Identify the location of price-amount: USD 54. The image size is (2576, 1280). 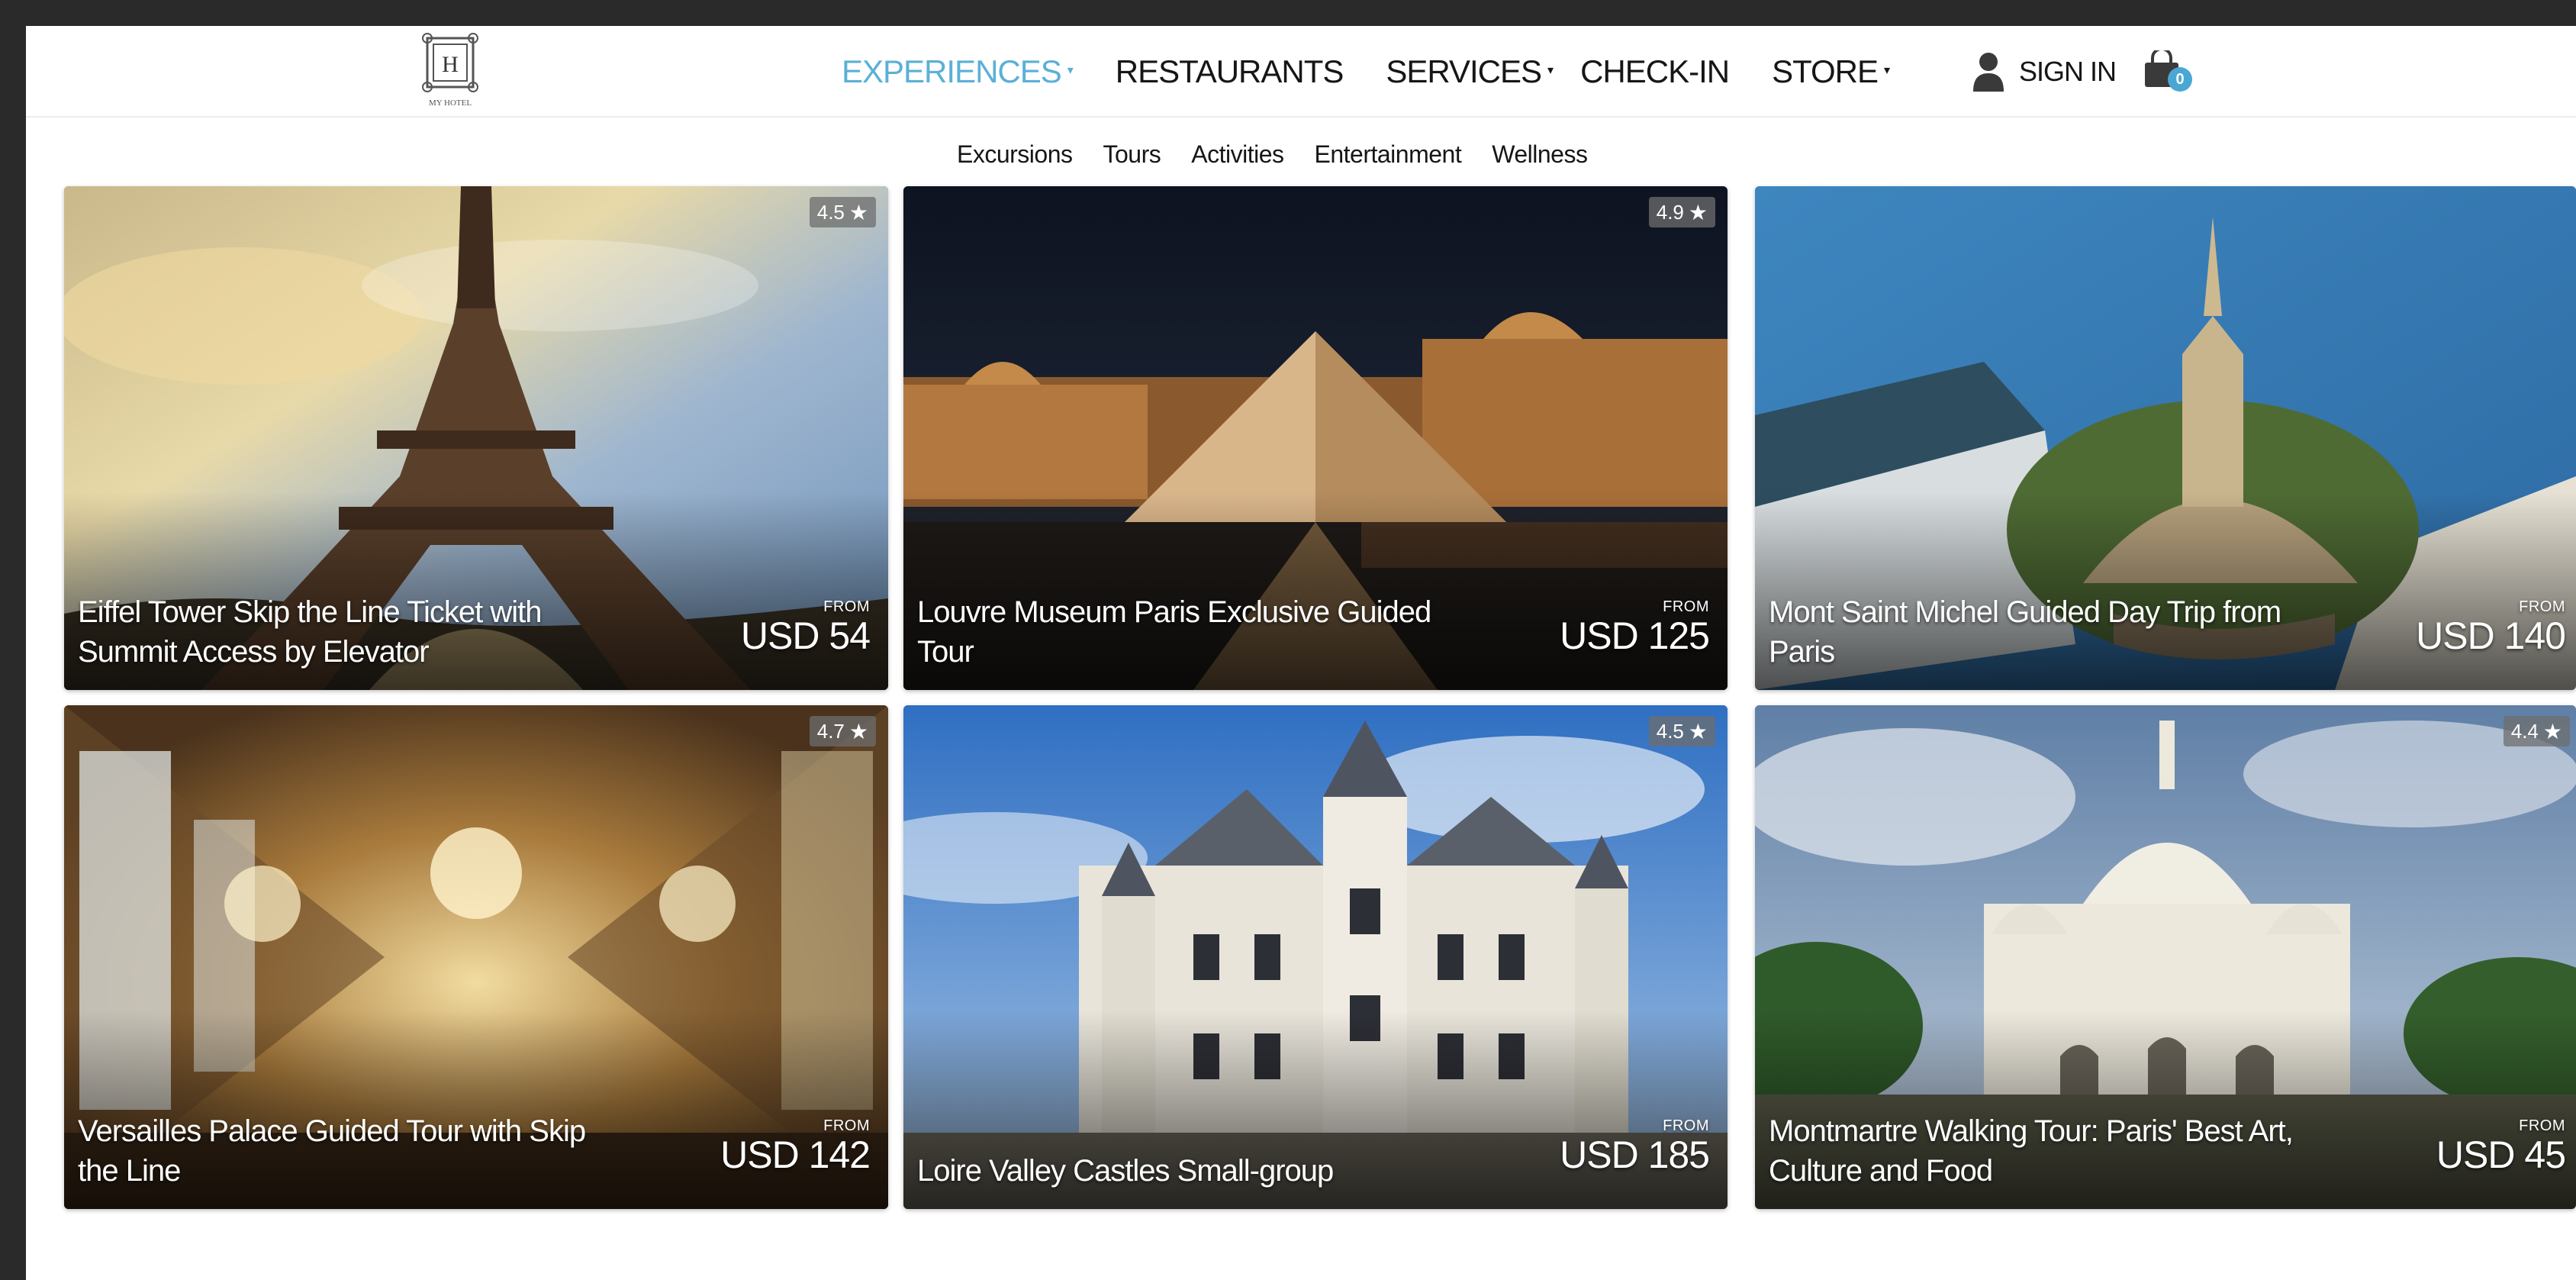
(805, 635).